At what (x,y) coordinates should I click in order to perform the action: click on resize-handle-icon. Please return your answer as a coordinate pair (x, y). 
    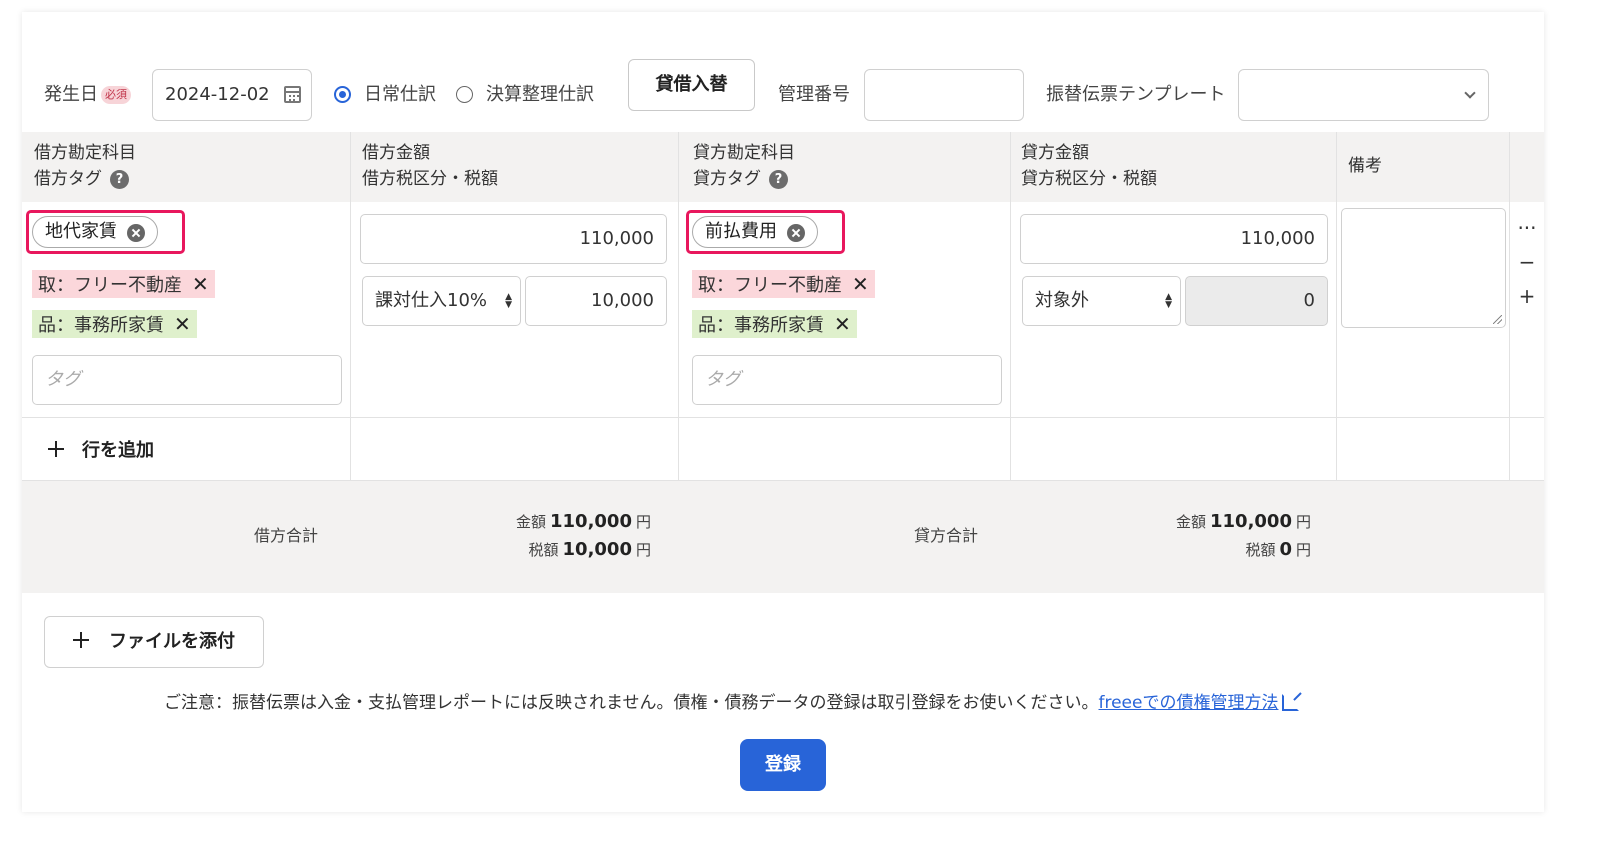
    Looking at the image, I should click on (1497, 319).